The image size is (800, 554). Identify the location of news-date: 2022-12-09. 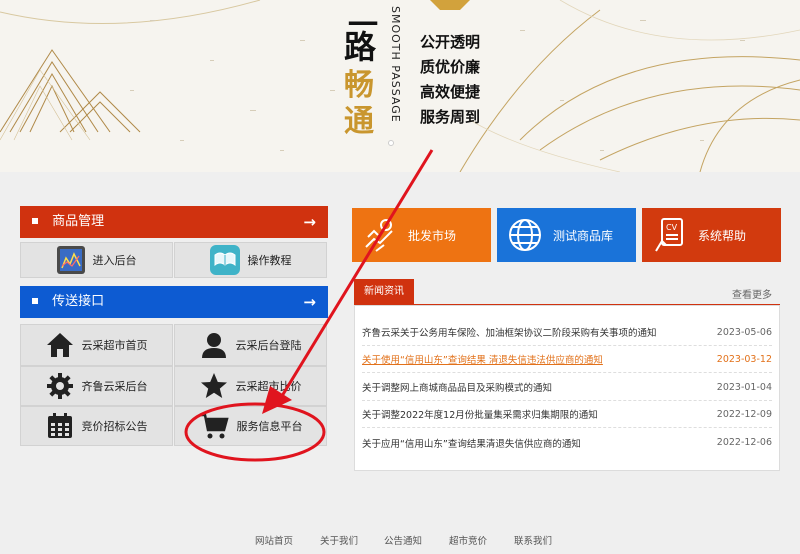
(744, 414).